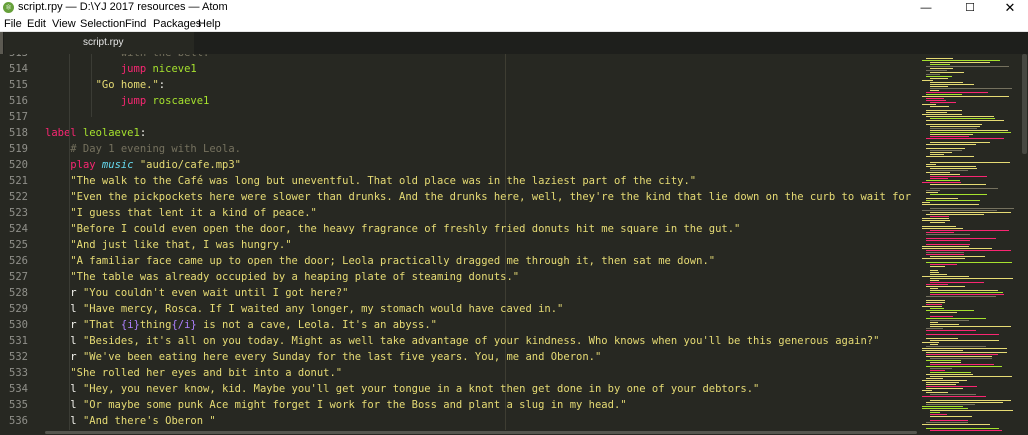 This screenshot has height=435, width=1028. I want to click on minimap, so click(973, 244).